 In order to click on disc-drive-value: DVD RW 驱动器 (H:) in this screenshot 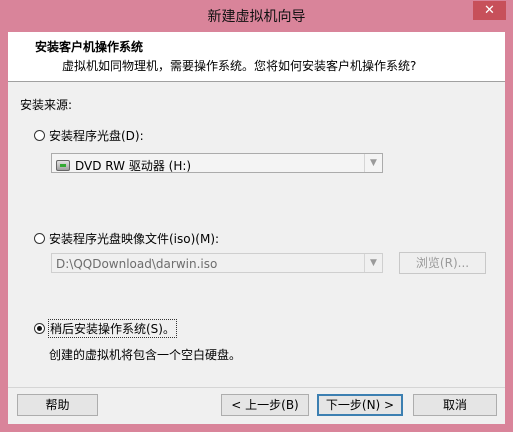, I will do `click(123, 165)`.